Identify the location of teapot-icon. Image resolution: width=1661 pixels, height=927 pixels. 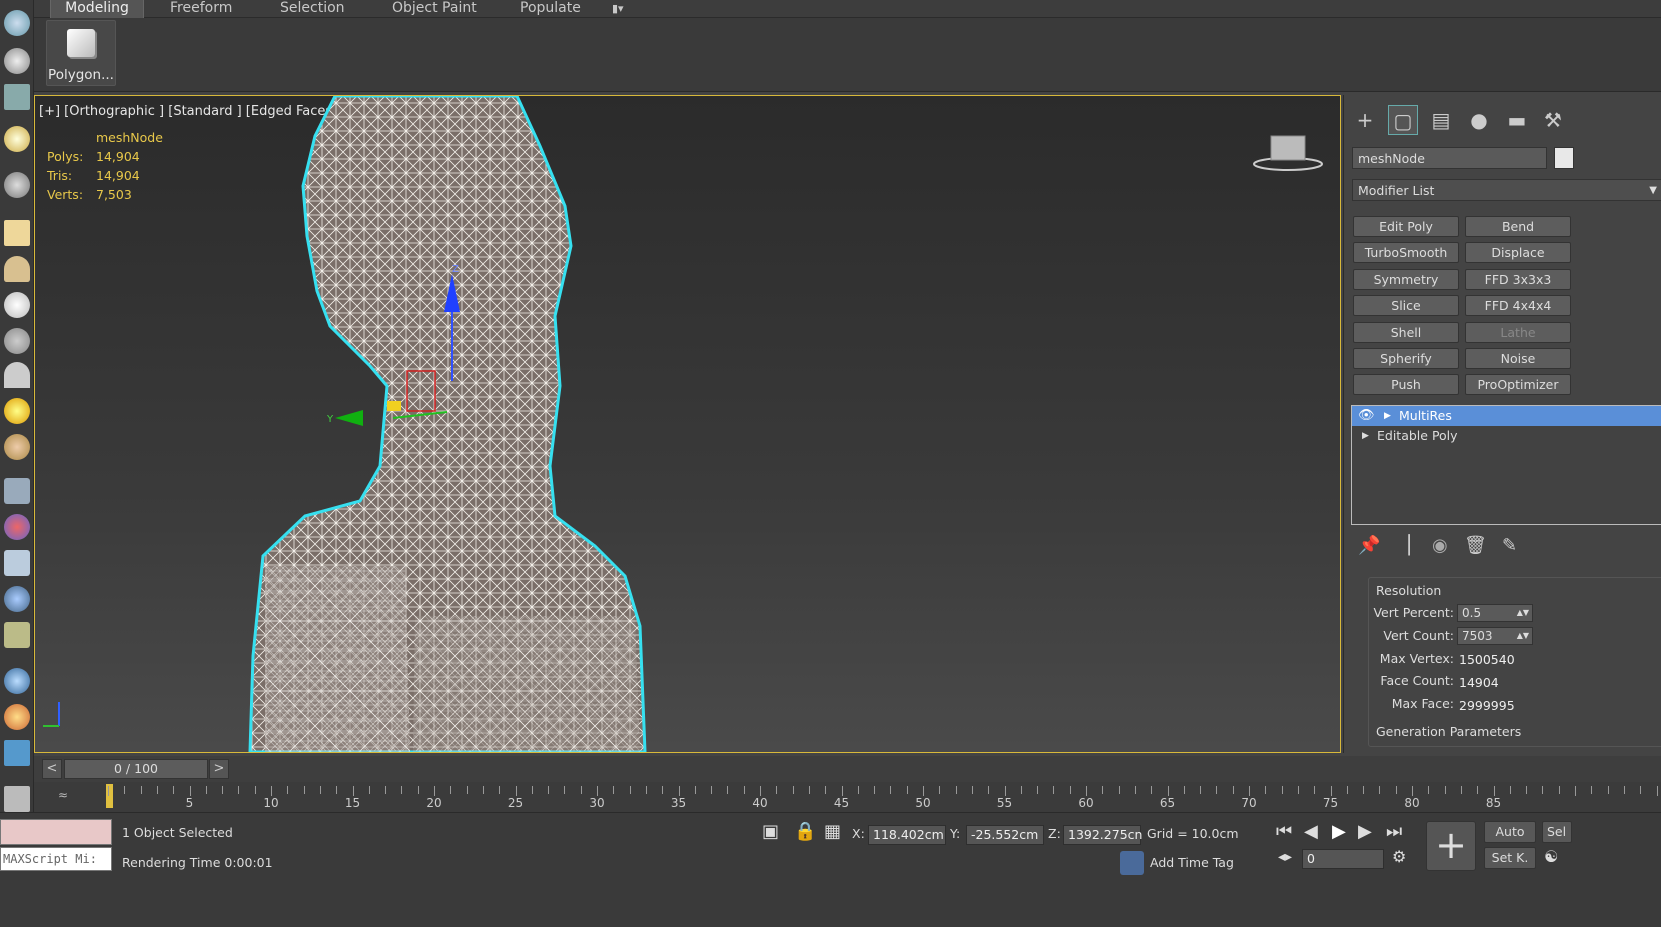
(17, 23).